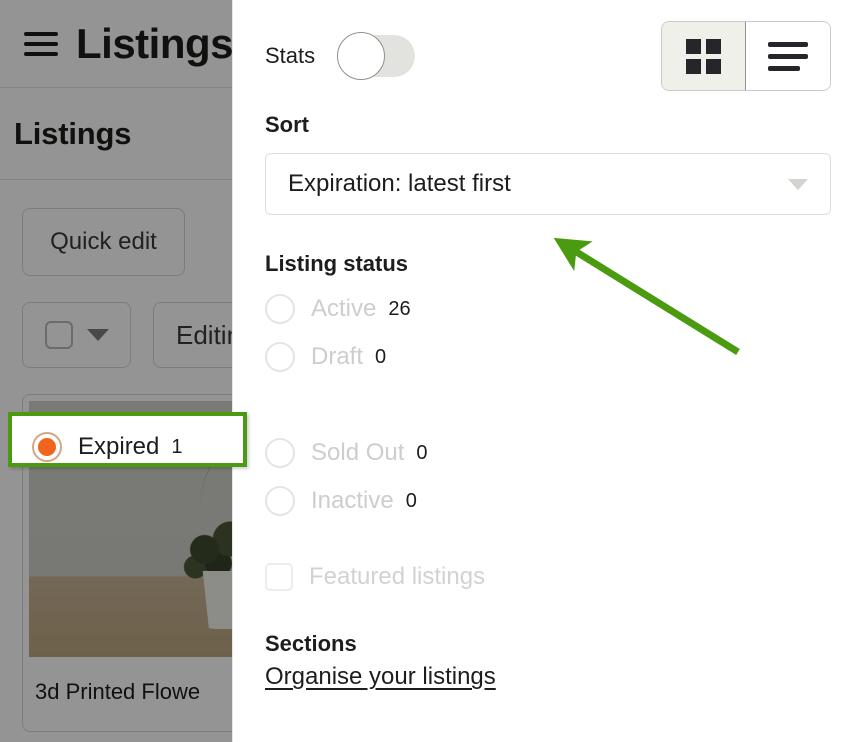  Describe the element at coordinates (47, 447) in the screenshot. I see `radio-icon-selected` at that location.